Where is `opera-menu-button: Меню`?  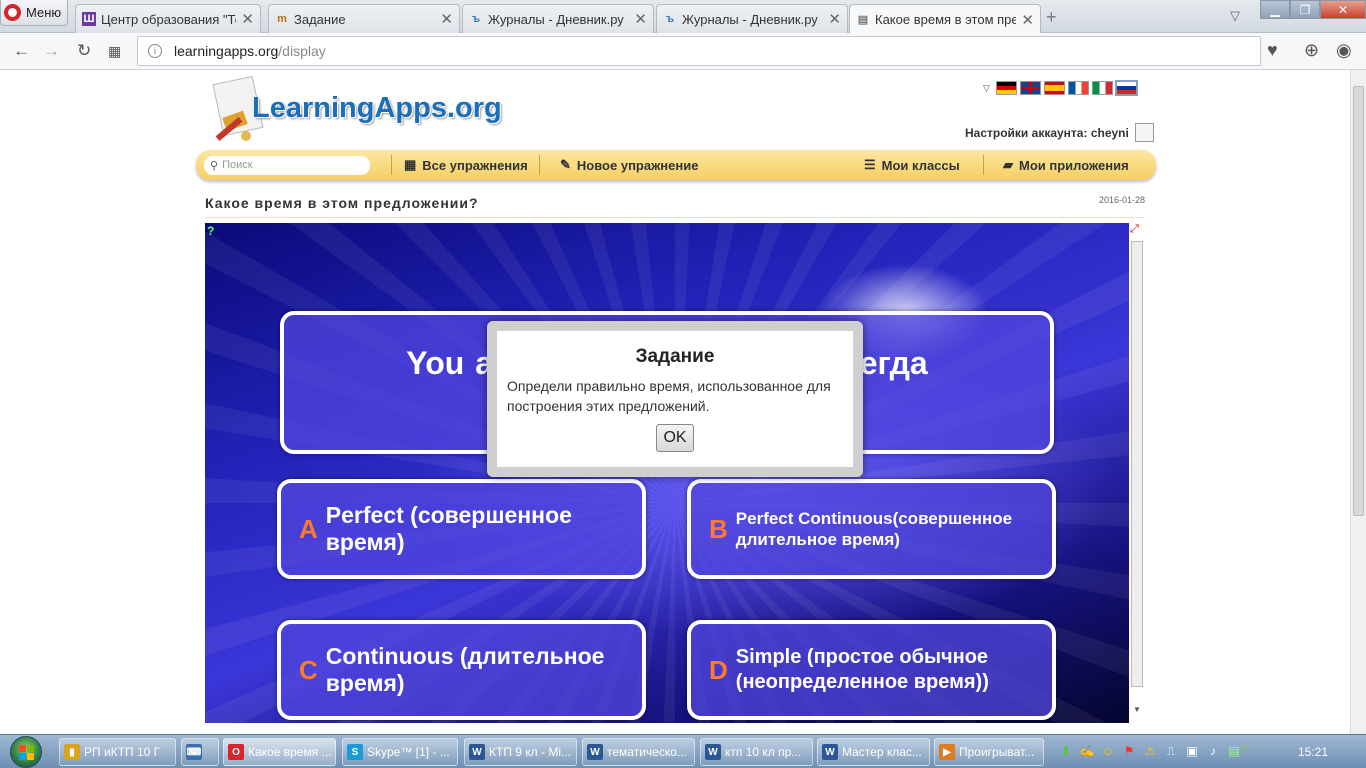
opera-menu-button: Меню is located at coordinates (34, 13).